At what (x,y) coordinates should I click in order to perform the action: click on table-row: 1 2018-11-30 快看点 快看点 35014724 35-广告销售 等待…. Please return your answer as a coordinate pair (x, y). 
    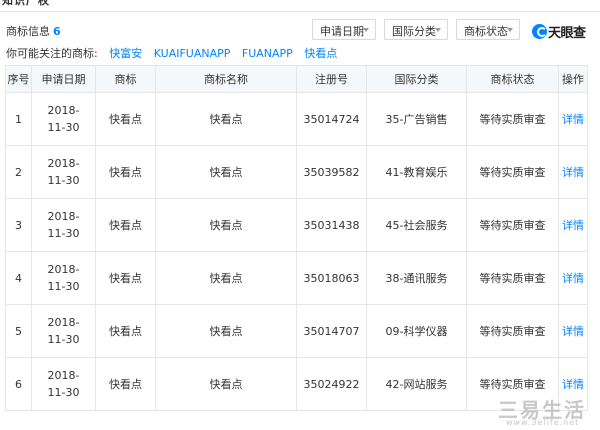
    Looking at the image, I should click on (296, 119).